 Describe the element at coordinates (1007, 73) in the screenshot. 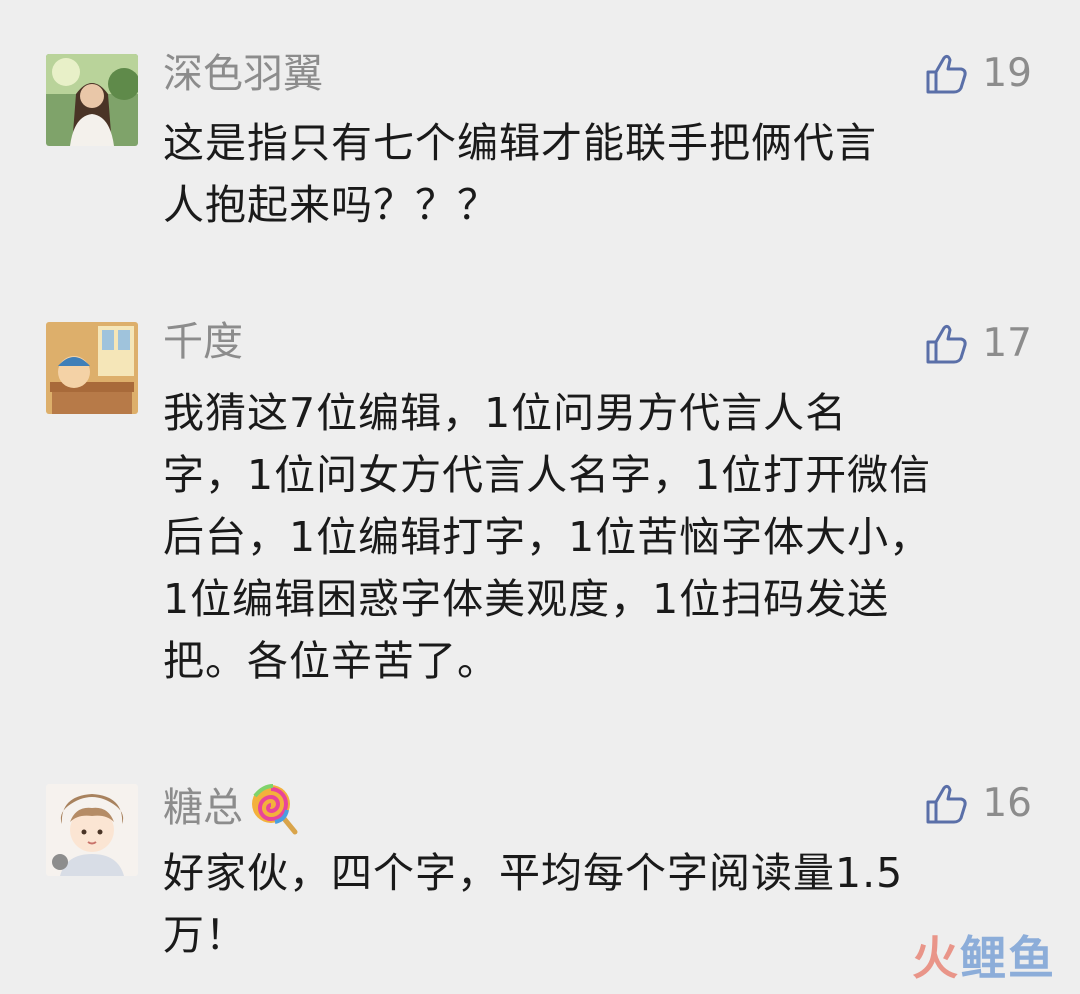

I see `like-count: 19` at that location.